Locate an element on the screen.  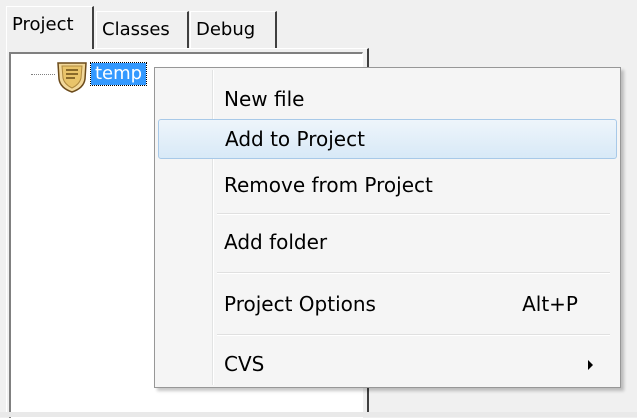
tab-debug: Debug is located at coordinates (233, 30).